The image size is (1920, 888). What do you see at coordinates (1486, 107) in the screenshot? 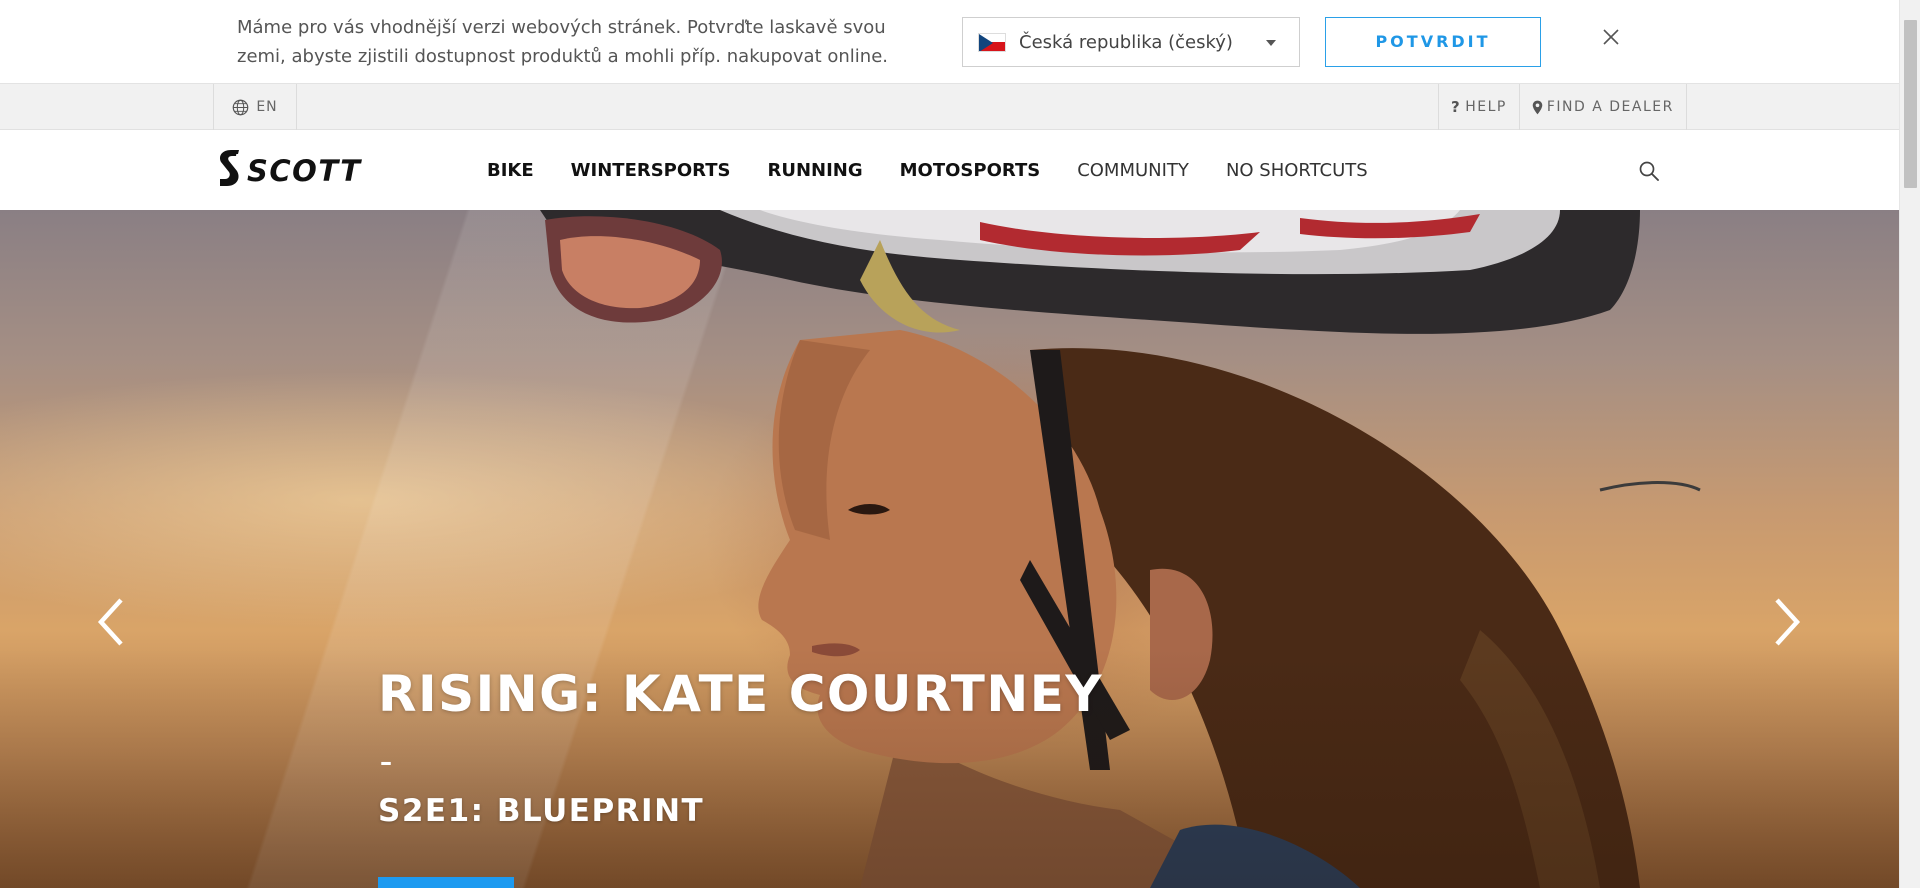
I see `help-label: HELP` at bounding box center [1486, 107].